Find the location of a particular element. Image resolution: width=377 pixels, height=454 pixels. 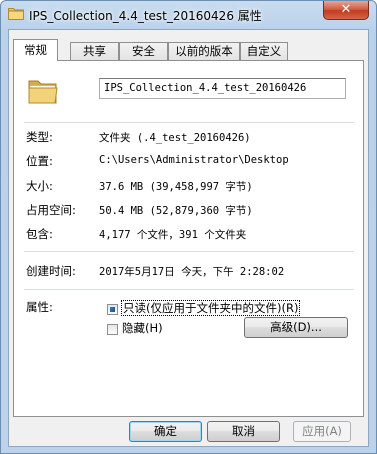

type-label: 类型: is located at coordinates (39, 137).